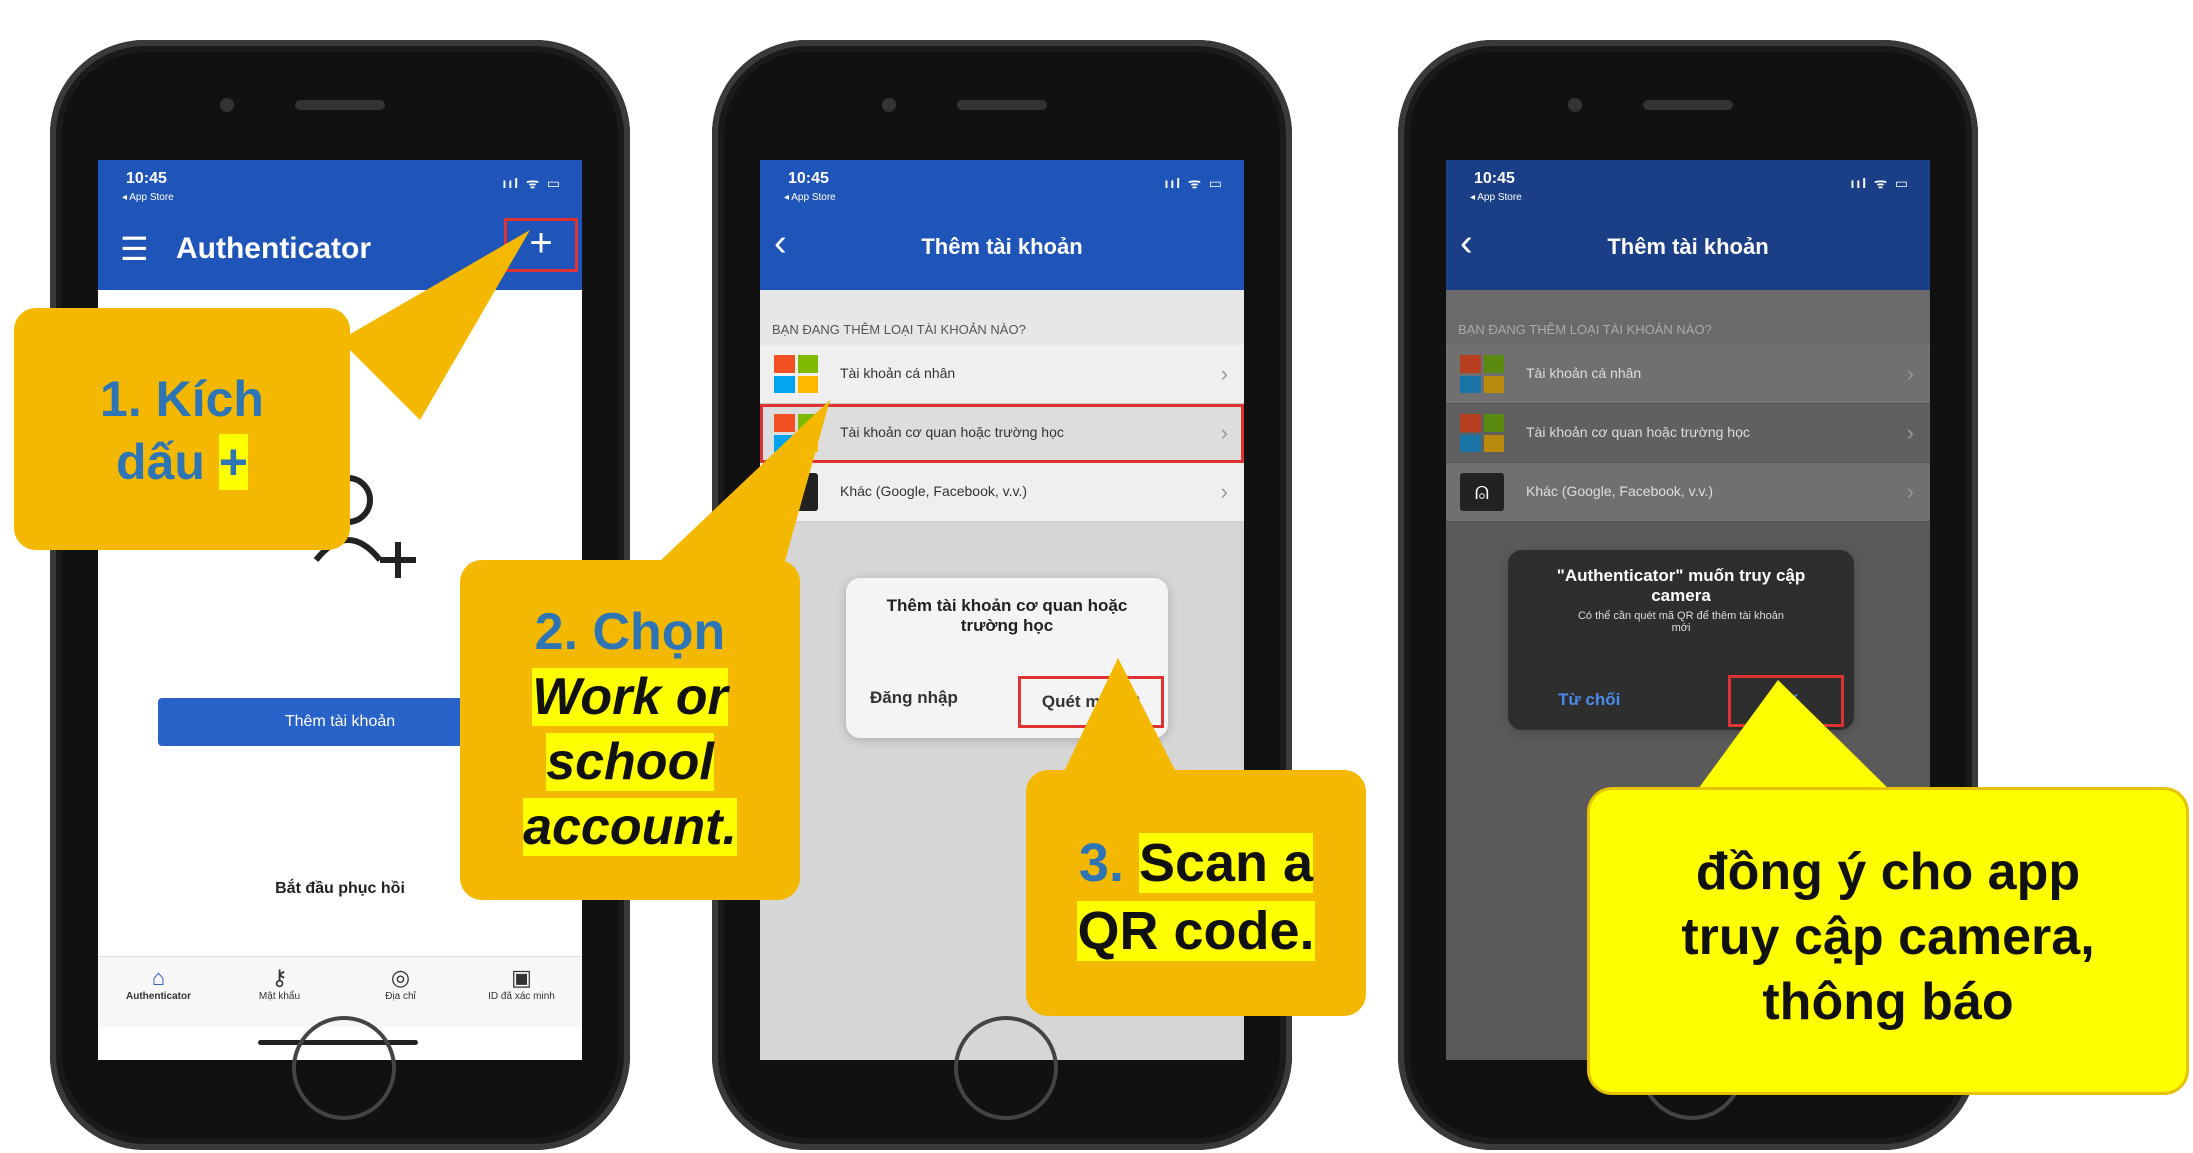  Describe the element at coordinates (1101, 863) in the screenshot. I see `callout-3-number: 3.` at that location.